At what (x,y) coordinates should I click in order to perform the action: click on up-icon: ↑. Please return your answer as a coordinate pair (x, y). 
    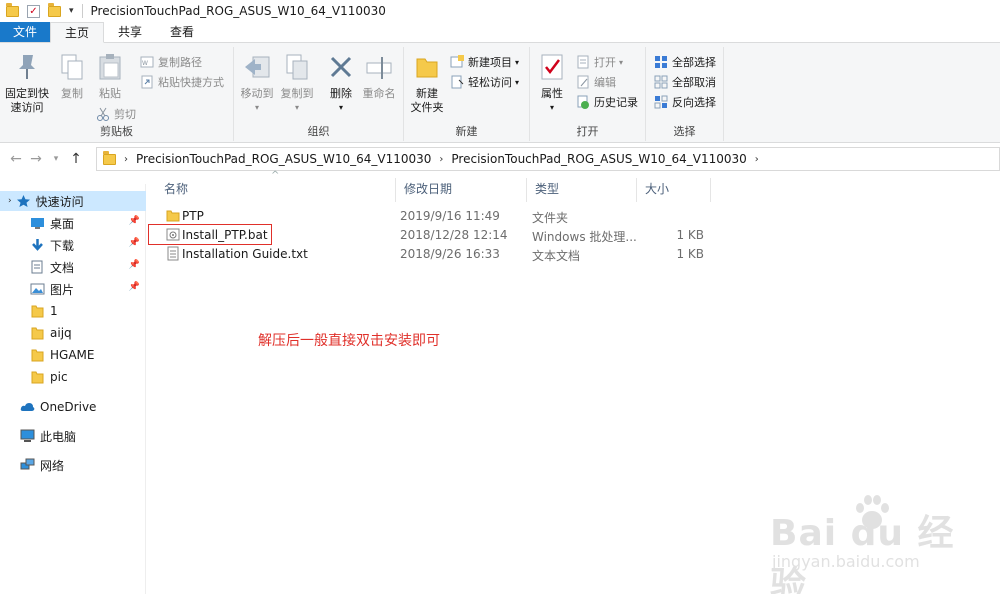
    Looking at the image, I should click on (76, 159).